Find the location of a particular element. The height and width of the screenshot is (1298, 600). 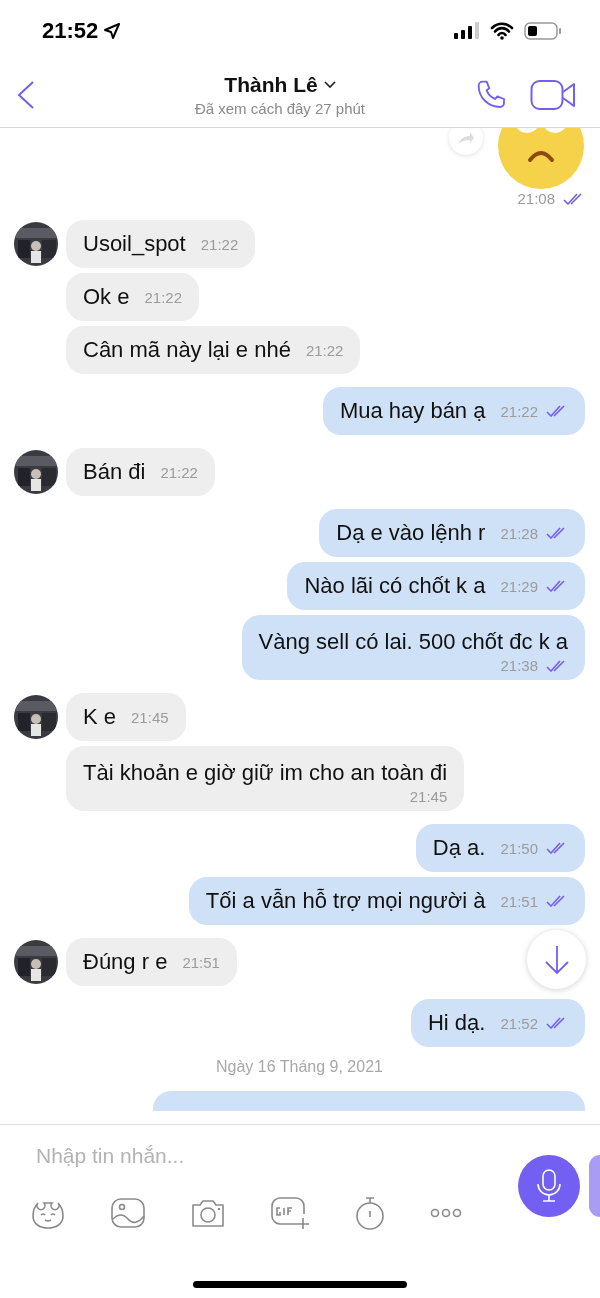

message-text: Hi dạ. is located at coordinates (456, 1023).